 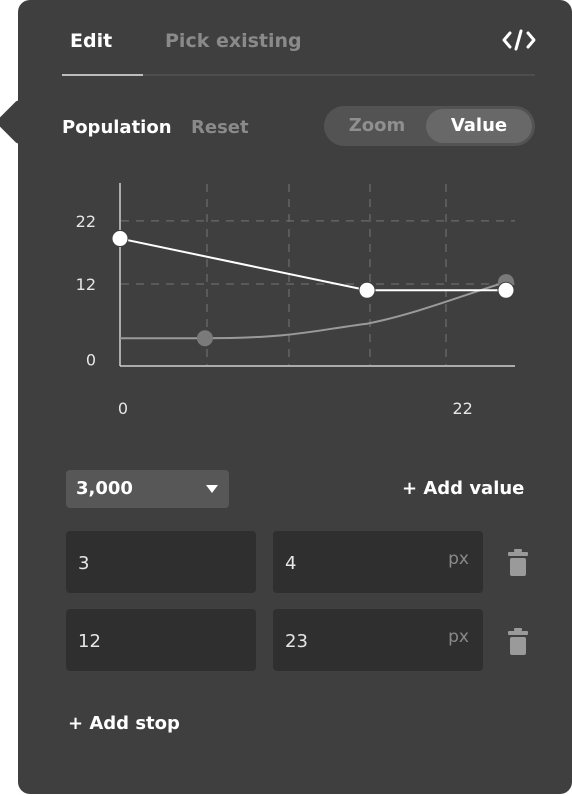 What do you see at coordinates (296, 641) in the screenshot?
I see `stop-2-output-value: 23` at bounding box center [296, 641].